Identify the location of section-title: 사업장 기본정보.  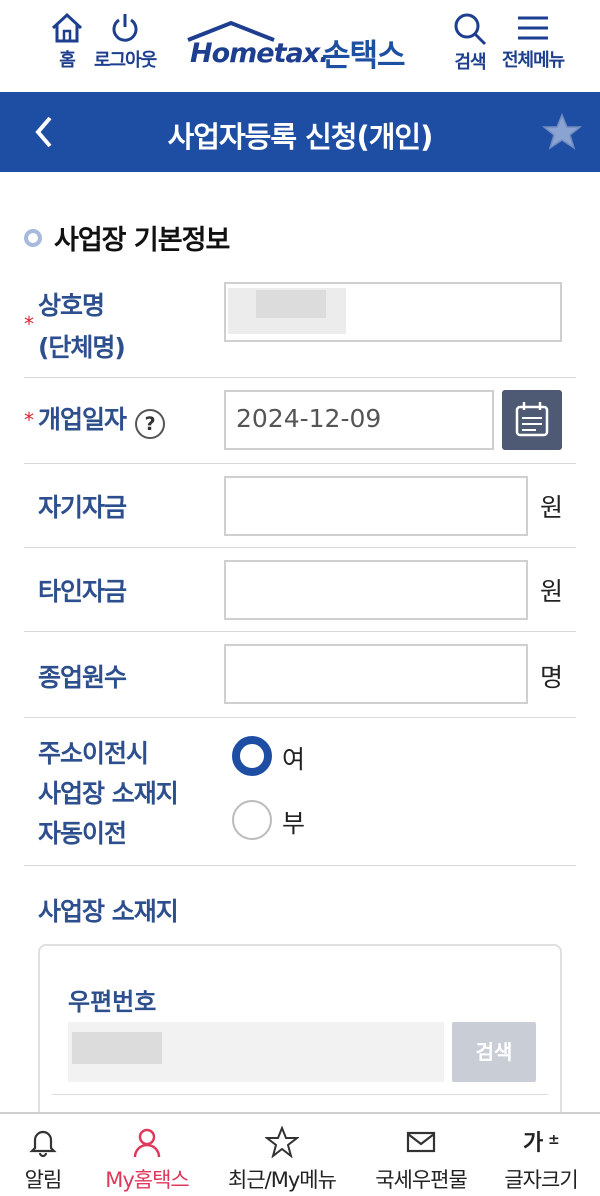
(142, 240).